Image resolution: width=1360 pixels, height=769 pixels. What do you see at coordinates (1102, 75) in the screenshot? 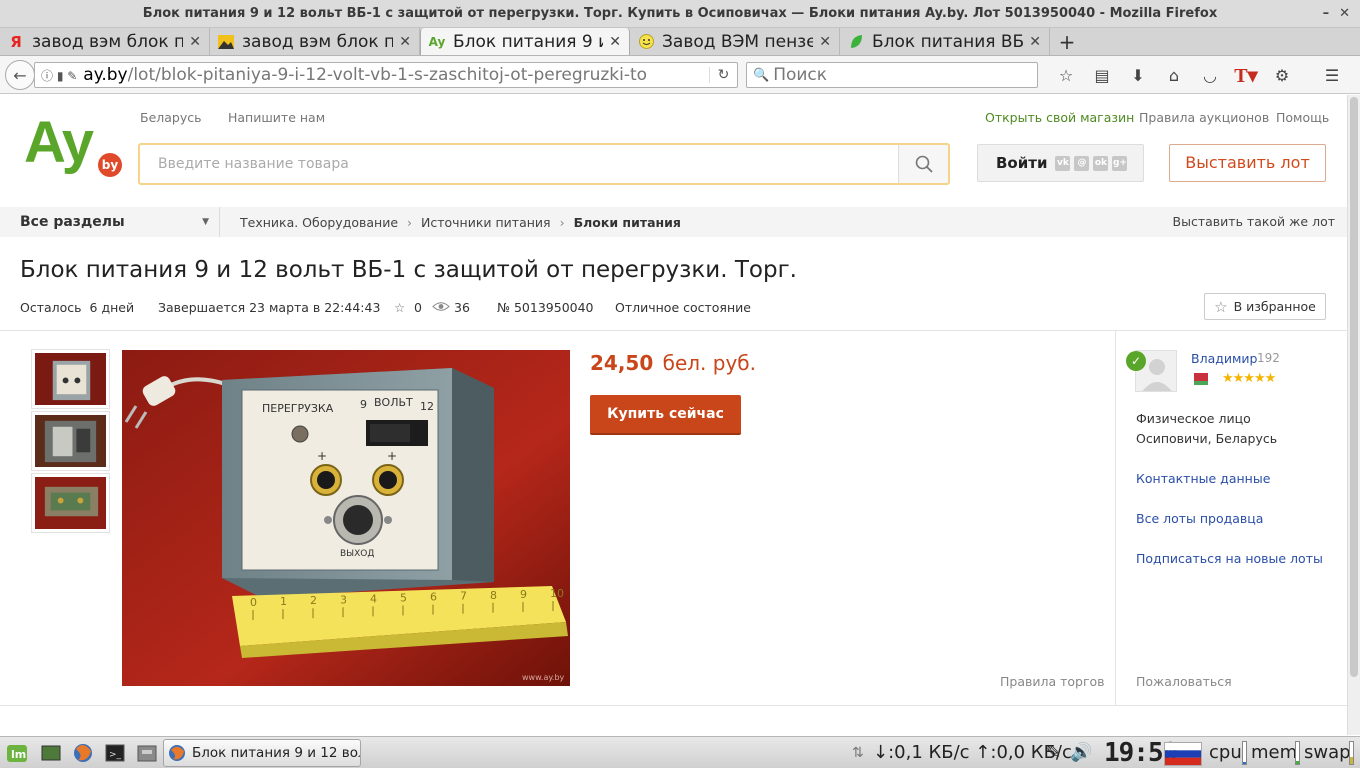
I see `reading-list-icon: ▤` at bounding box center [1102, 75].